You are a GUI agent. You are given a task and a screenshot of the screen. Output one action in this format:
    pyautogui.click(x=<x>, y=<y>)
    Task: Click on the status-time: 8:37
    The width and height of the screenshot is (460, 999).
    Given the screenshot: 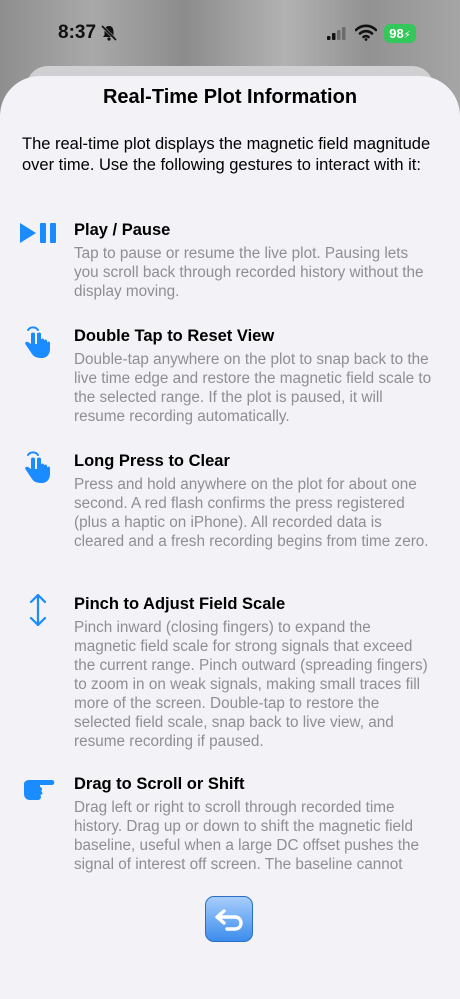 What is the action you would take?
    pyautogui.click(x=77, y=32)
    